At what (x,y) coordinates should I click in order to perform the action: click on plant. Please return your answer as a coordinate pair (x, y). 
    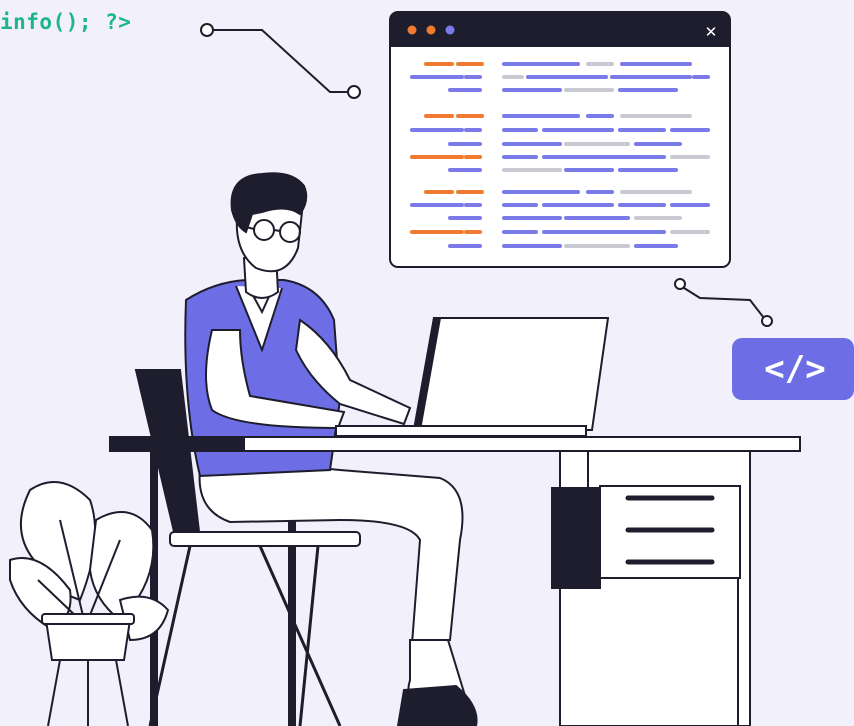
    Looking at the image, I should click on (89, 603).